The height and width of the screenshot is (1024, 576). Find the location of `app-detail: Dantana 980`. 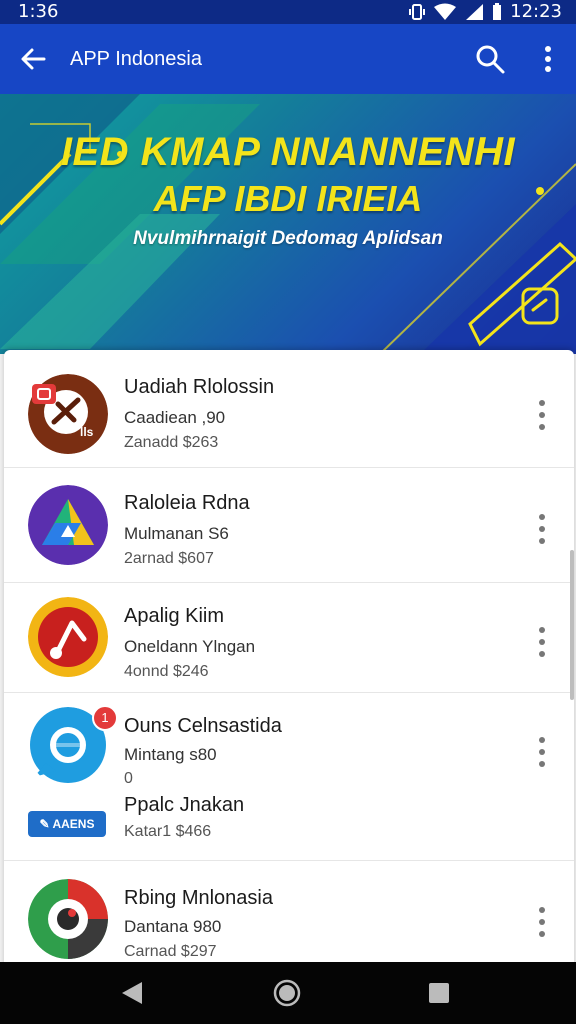

app-detail: Dantana 980 is located at coordinates (173, 926).